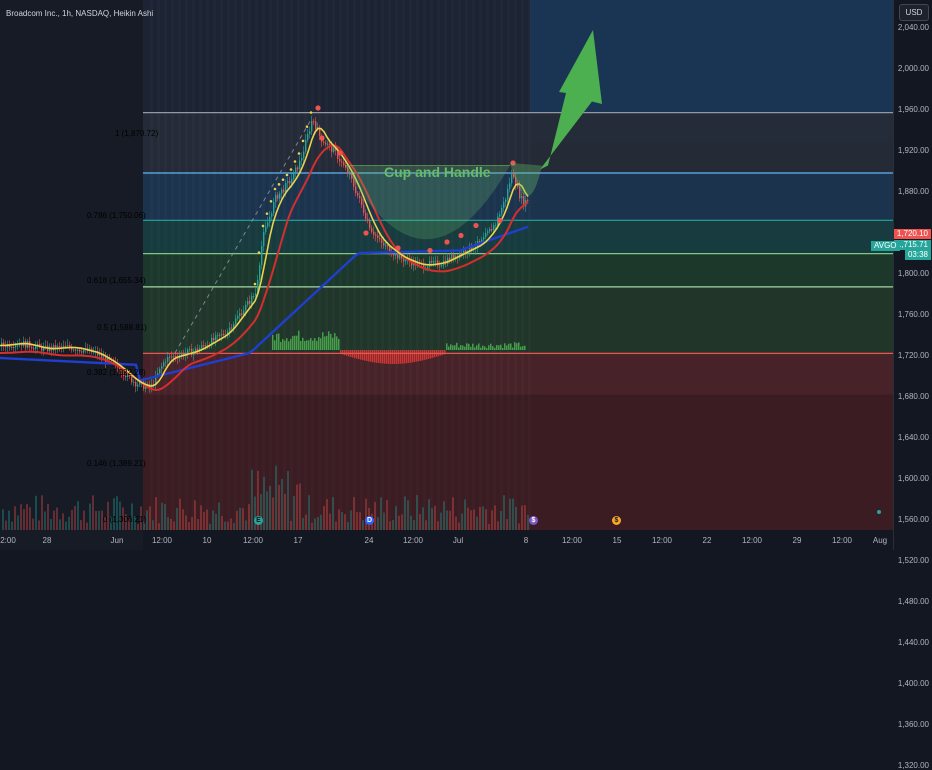  What do you see at coordinates (79, 13) in the screenshot?
I see `symbol-title: Broadcom Inc., 1h, NASDAQ, Heikin Ashi` at bounding box center [79, 13].